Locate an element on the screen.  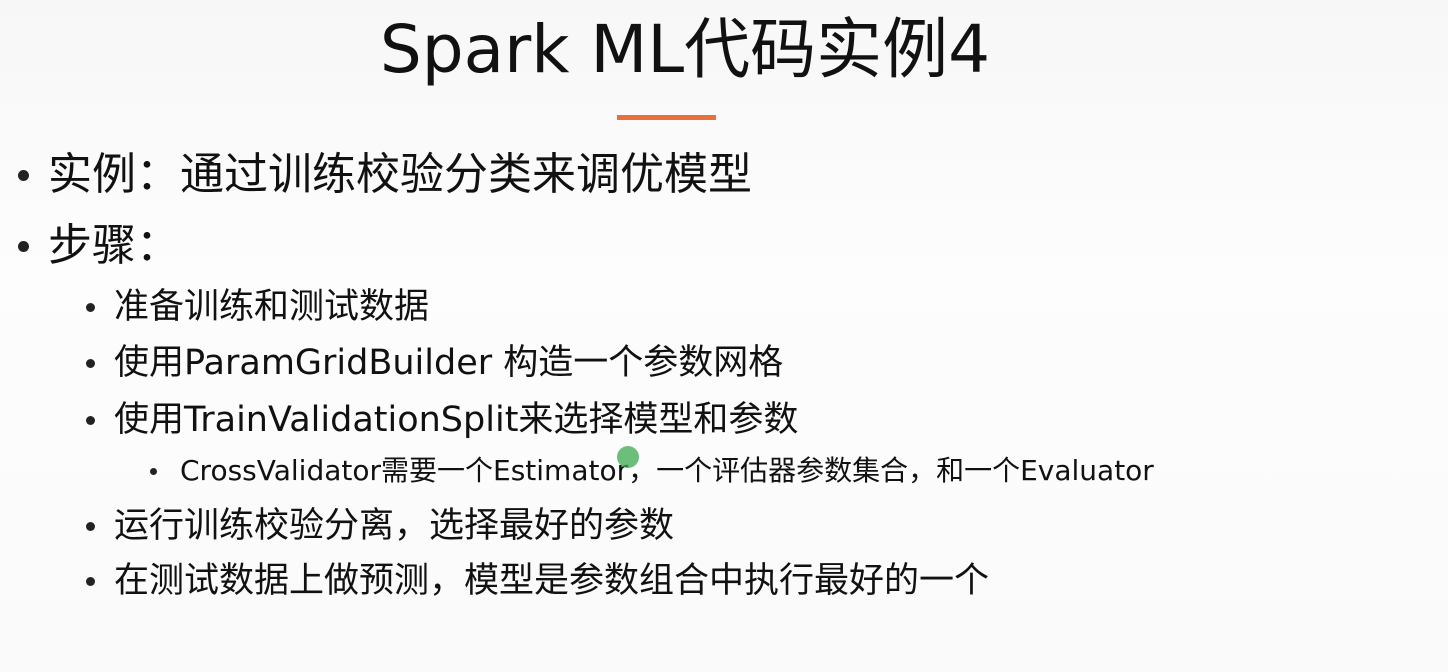
bullet-text: 步骤： is located at coordinates (114, 245).